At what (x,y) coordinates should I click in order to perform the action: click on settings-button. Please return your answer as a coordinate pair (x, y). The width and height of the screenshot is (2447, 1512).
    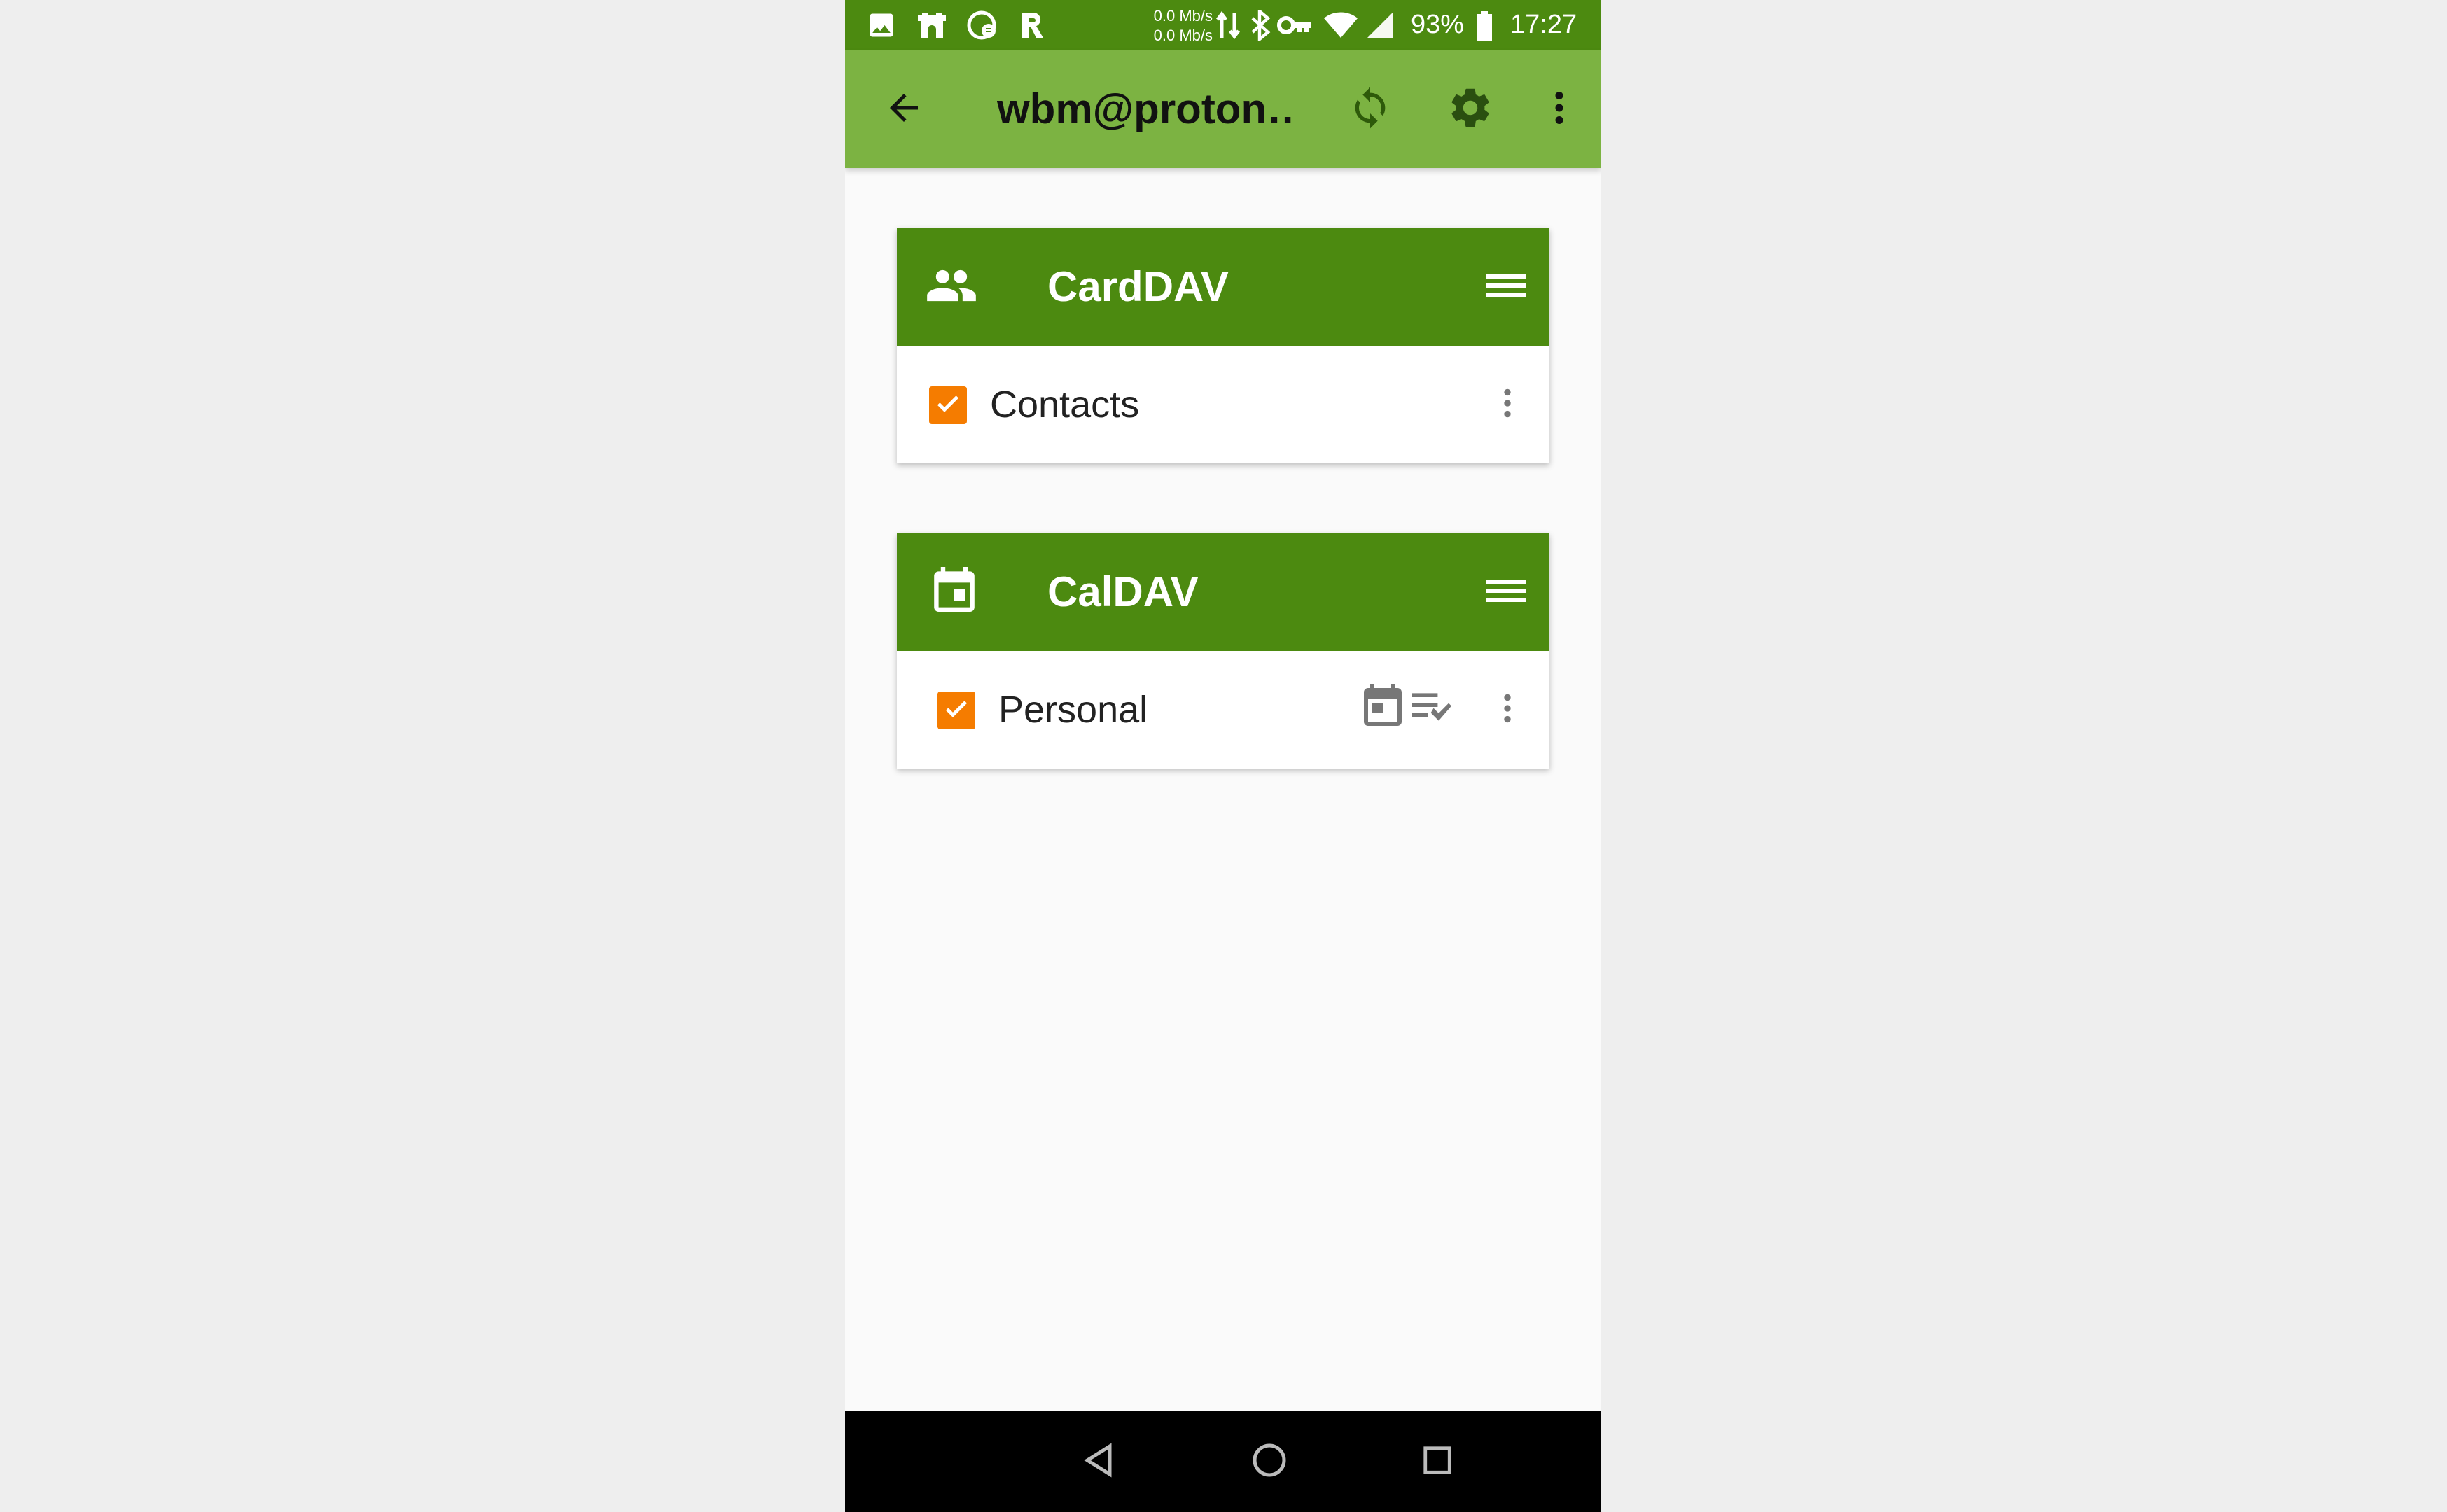
    Looking at the image, I should click on (1470, 109).